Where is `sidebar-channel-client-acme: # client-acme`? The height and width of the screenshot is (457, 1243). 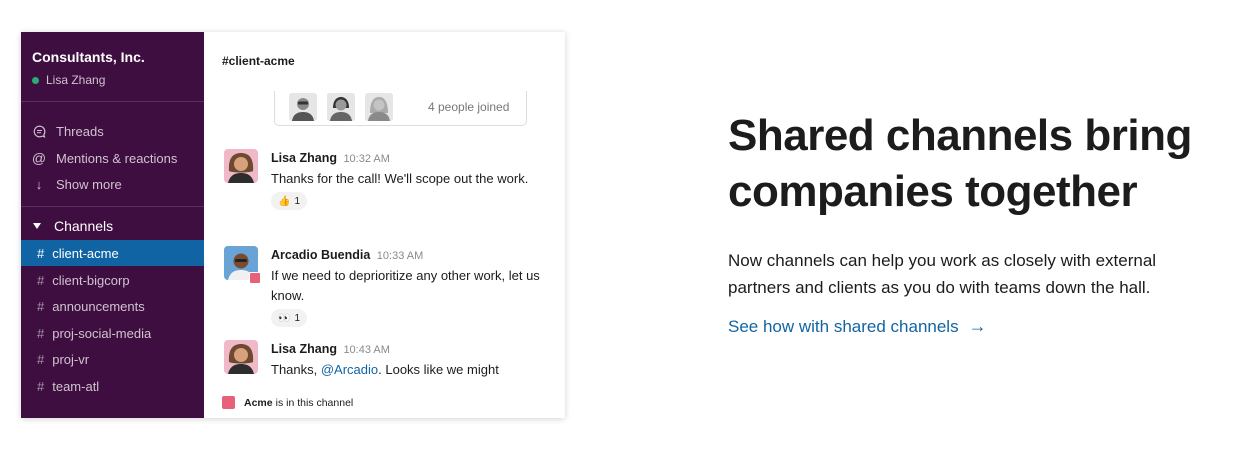 sidebar-channel-client-acme: # client-acme is located at coordinates (112, 253).